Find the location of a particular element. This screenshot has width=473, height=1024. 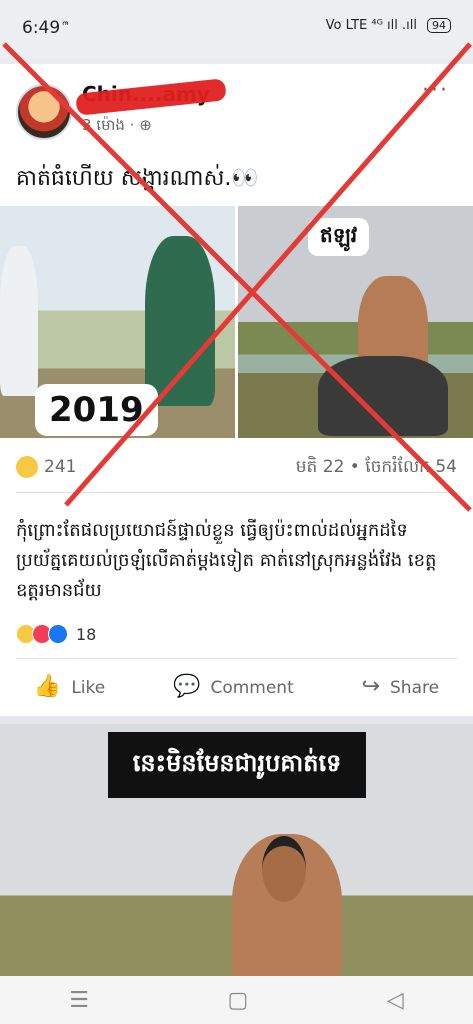

more-options-icon: ··· is located at coordinates (435, 90).